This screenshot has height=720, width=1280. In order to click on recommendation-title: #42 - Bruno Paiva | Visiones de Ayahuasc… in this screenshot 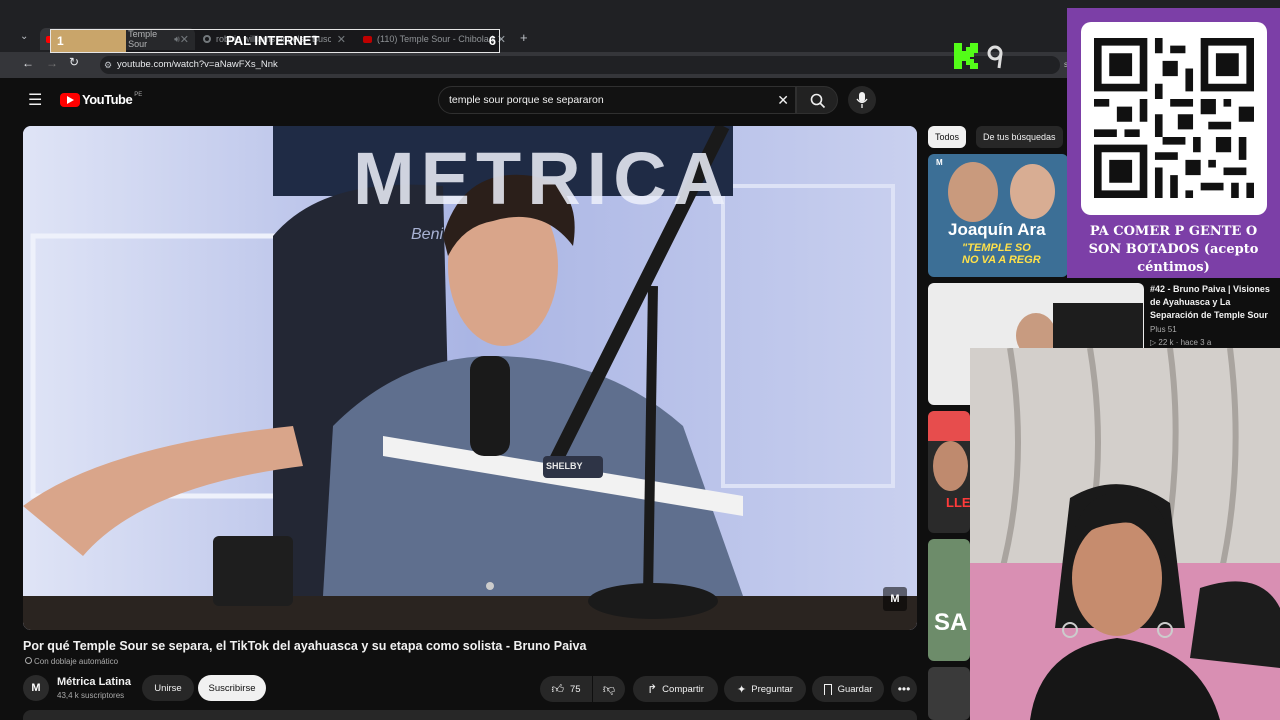, I will do `click(1210, 302)`.